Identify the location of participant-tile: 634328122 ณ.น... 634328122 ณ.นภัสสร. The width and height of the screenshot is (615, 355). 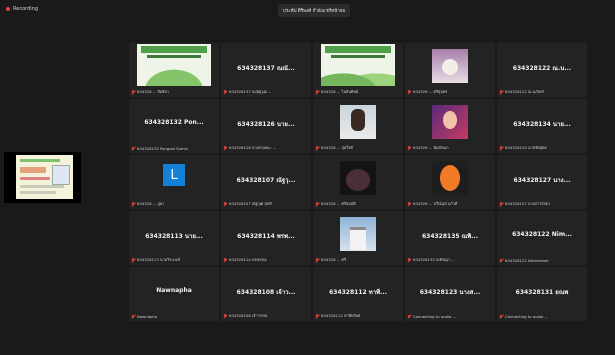
(542, 70).